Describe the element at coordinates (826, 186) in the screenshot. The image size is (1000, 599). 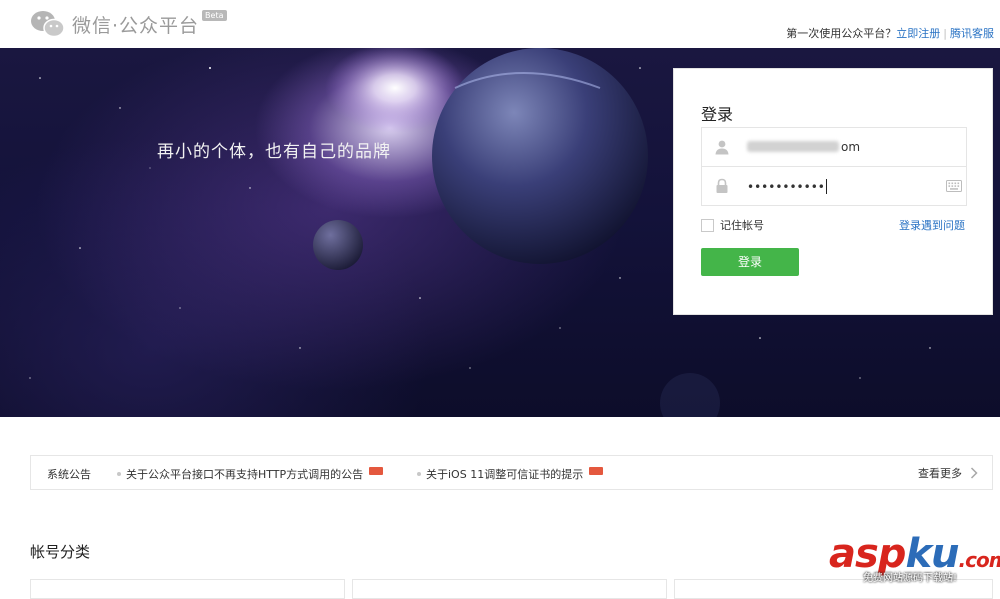
I see `text-caret` at that location.